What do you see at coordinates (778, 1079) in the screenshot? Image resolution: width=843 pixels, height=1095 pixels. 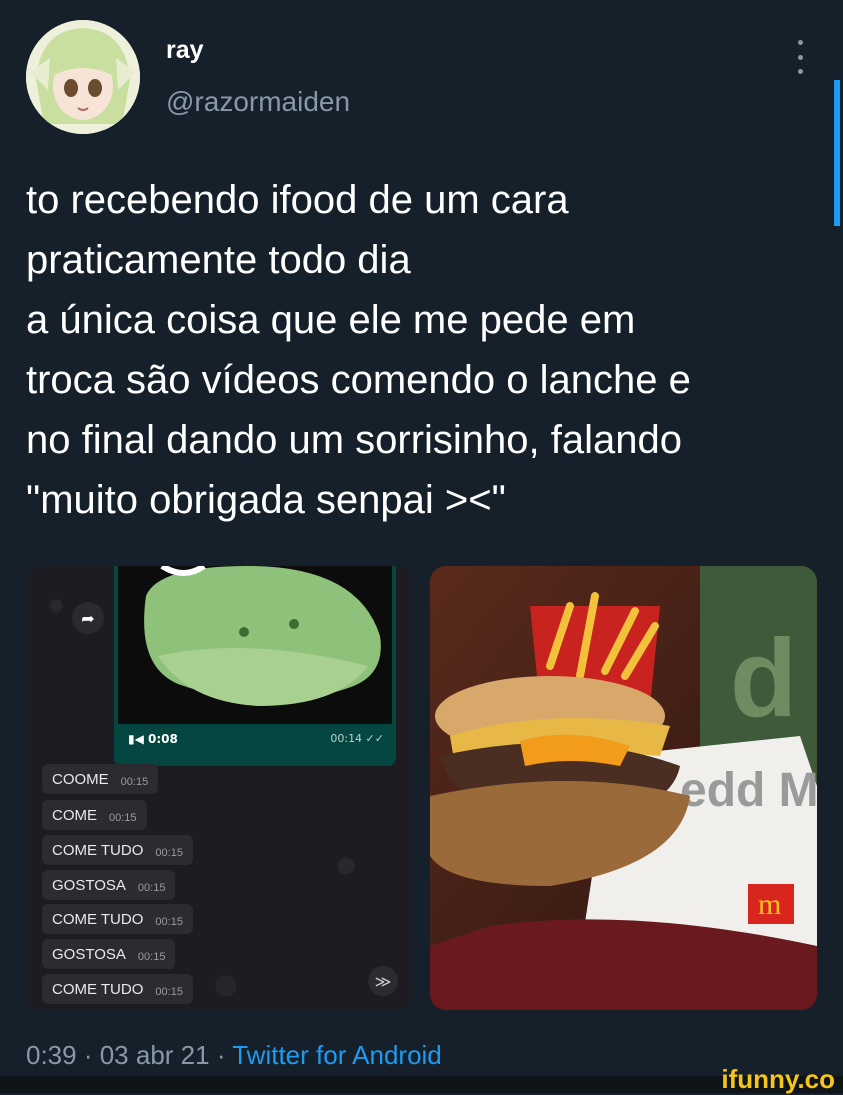 I see `watermark-logo: ifunny.co` at bounding box center [778, 1079].